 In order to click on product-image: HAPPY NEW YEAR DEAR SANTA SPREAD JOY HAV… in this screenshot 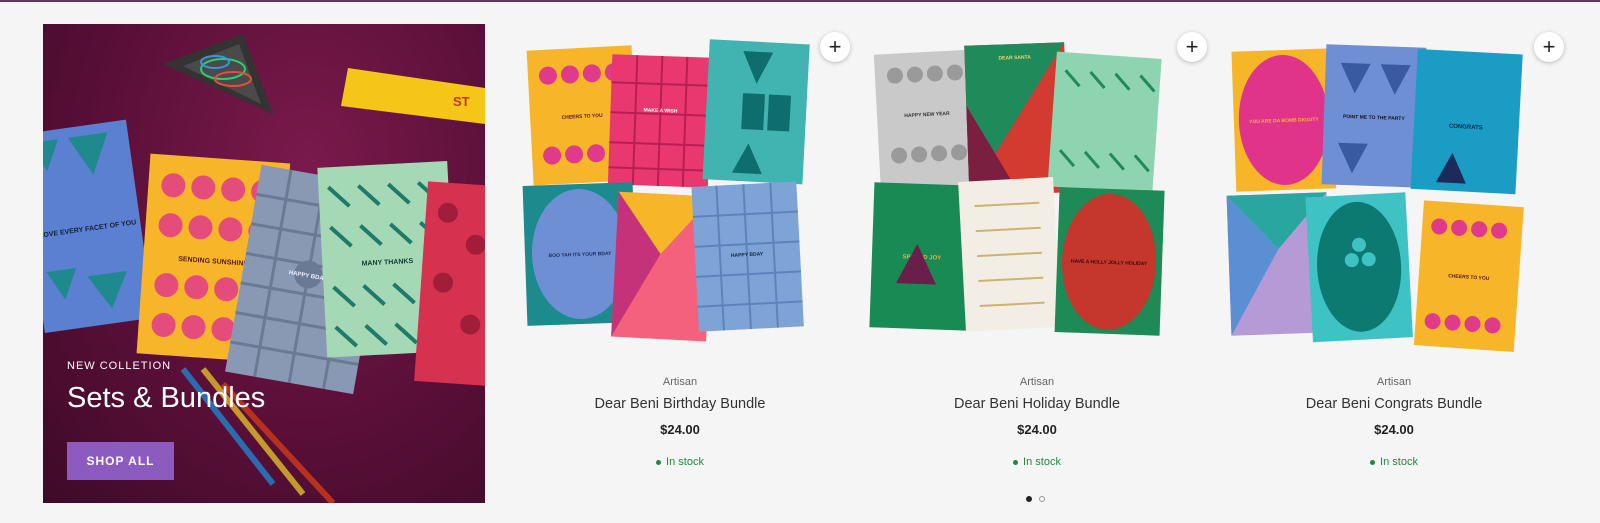, I will do `click(1037, 199)`.